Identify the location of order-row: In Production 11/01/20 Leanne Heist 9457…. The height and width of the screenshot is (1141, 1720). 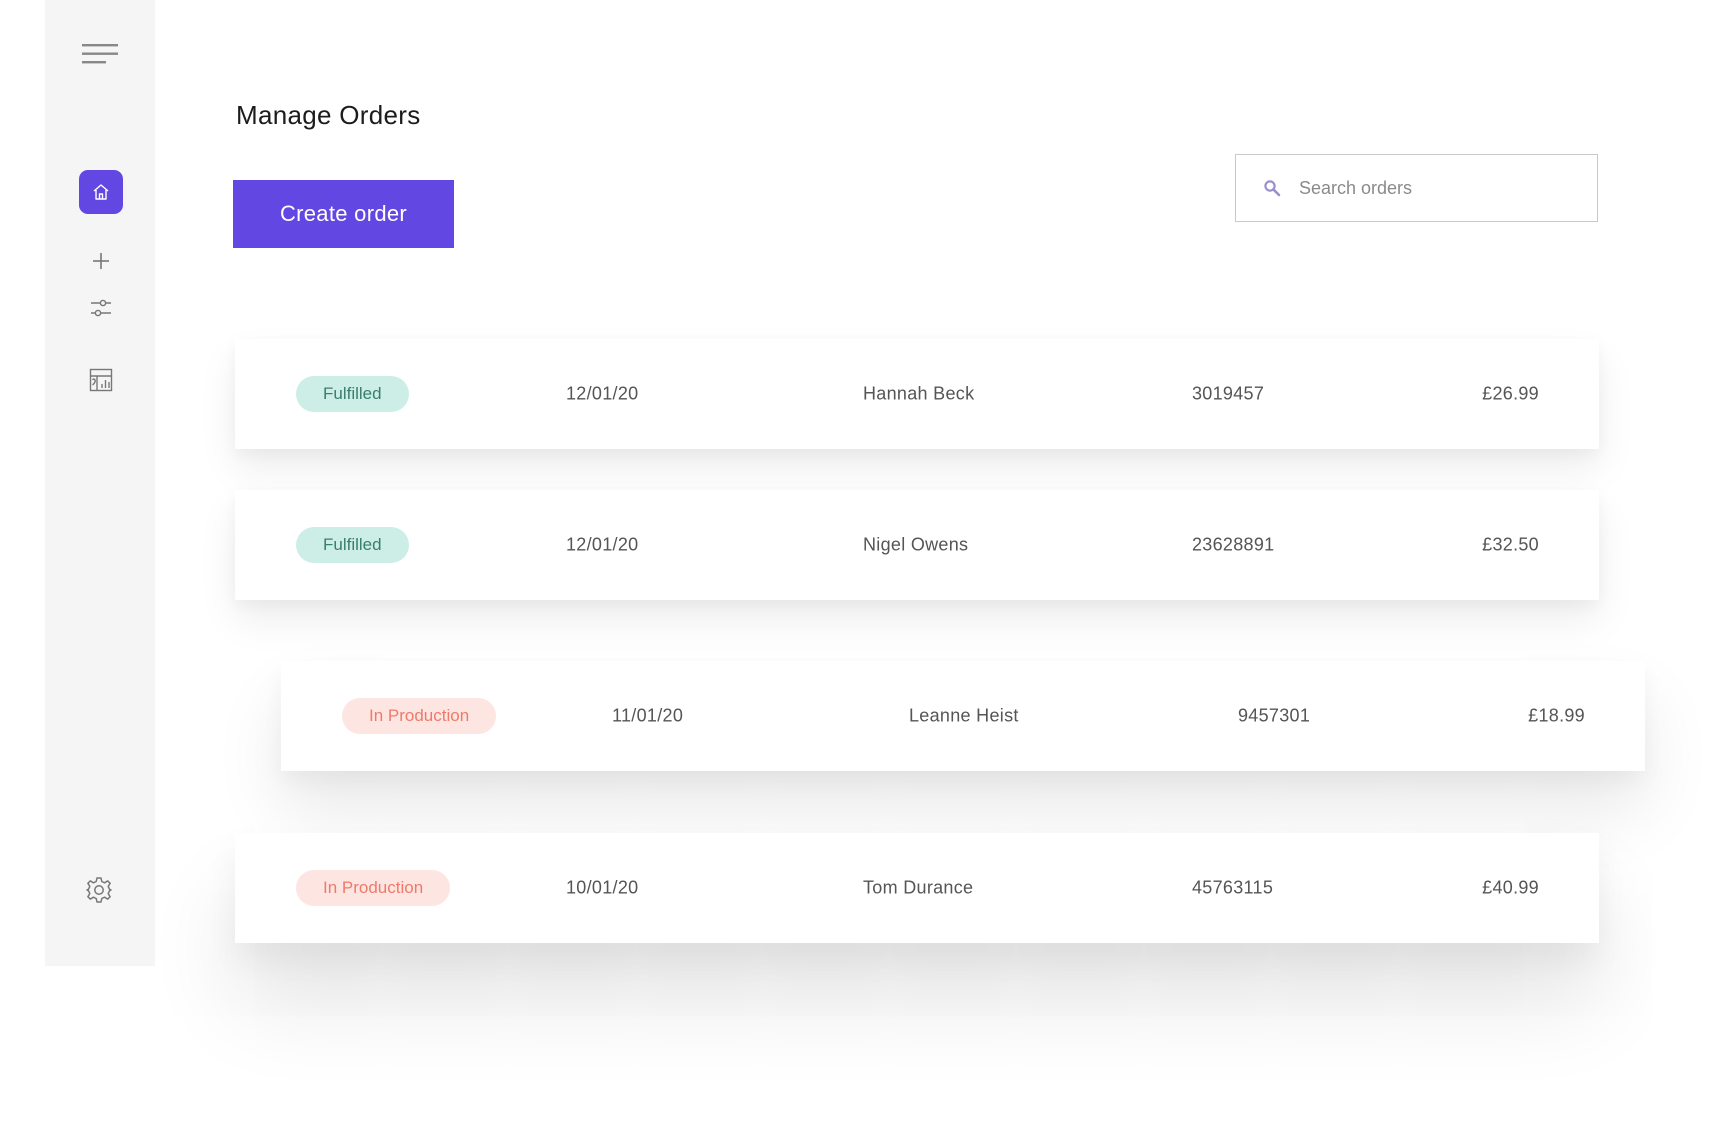
(963, 716).